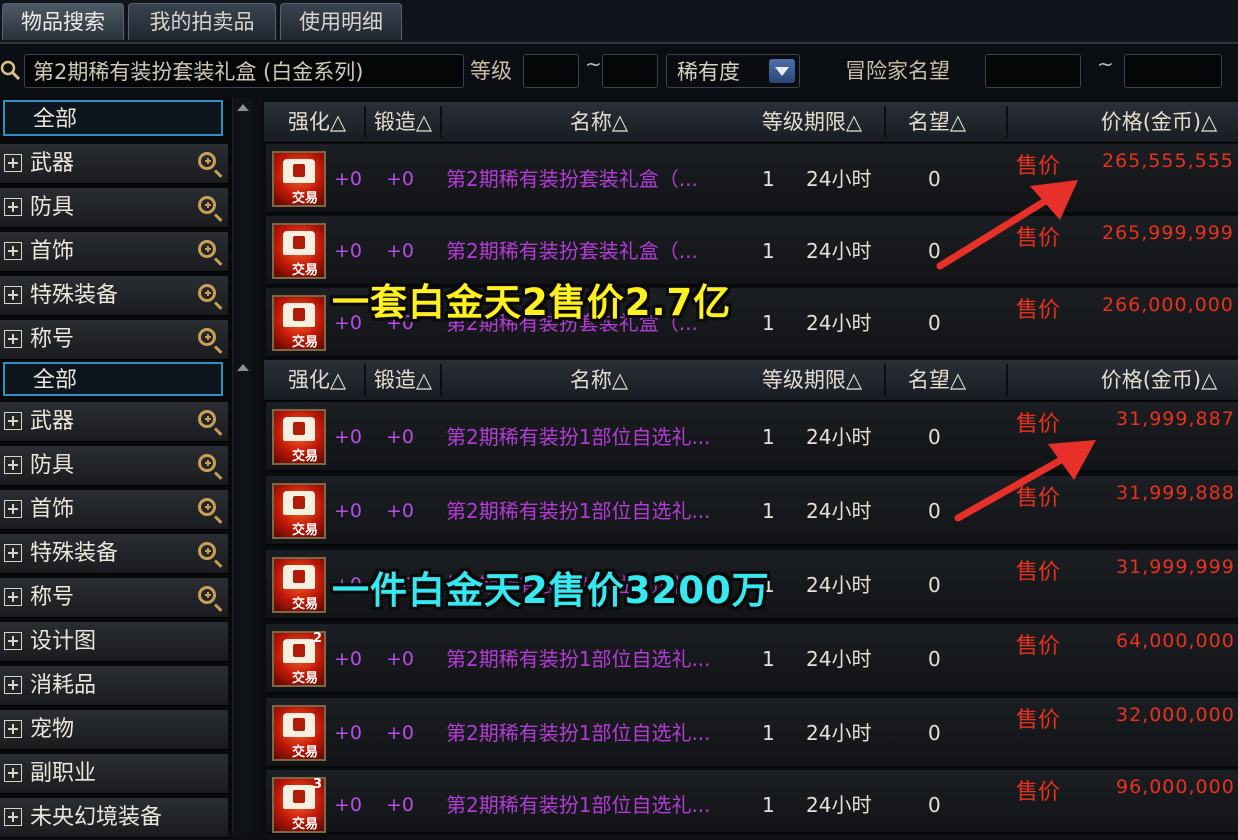 Image resolution: width=1238 pixels, height=840 pixels. What do you see at coordinates (63, 21) in the screenshot?
I see `tab-item-search: 物品搜索` at bounding box center [63, 21].